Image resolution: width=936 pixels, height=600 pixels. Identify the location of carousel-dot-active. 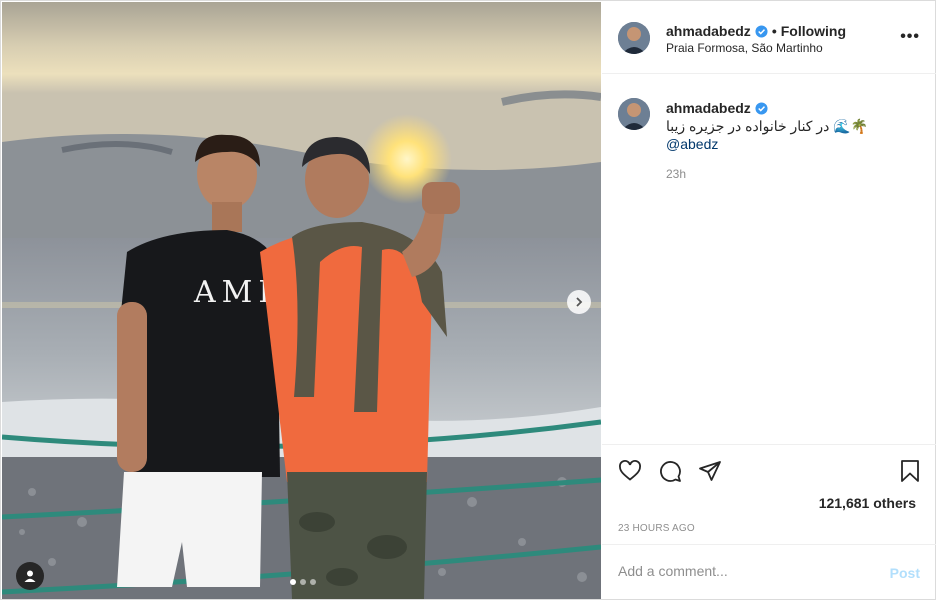
(293, 582).